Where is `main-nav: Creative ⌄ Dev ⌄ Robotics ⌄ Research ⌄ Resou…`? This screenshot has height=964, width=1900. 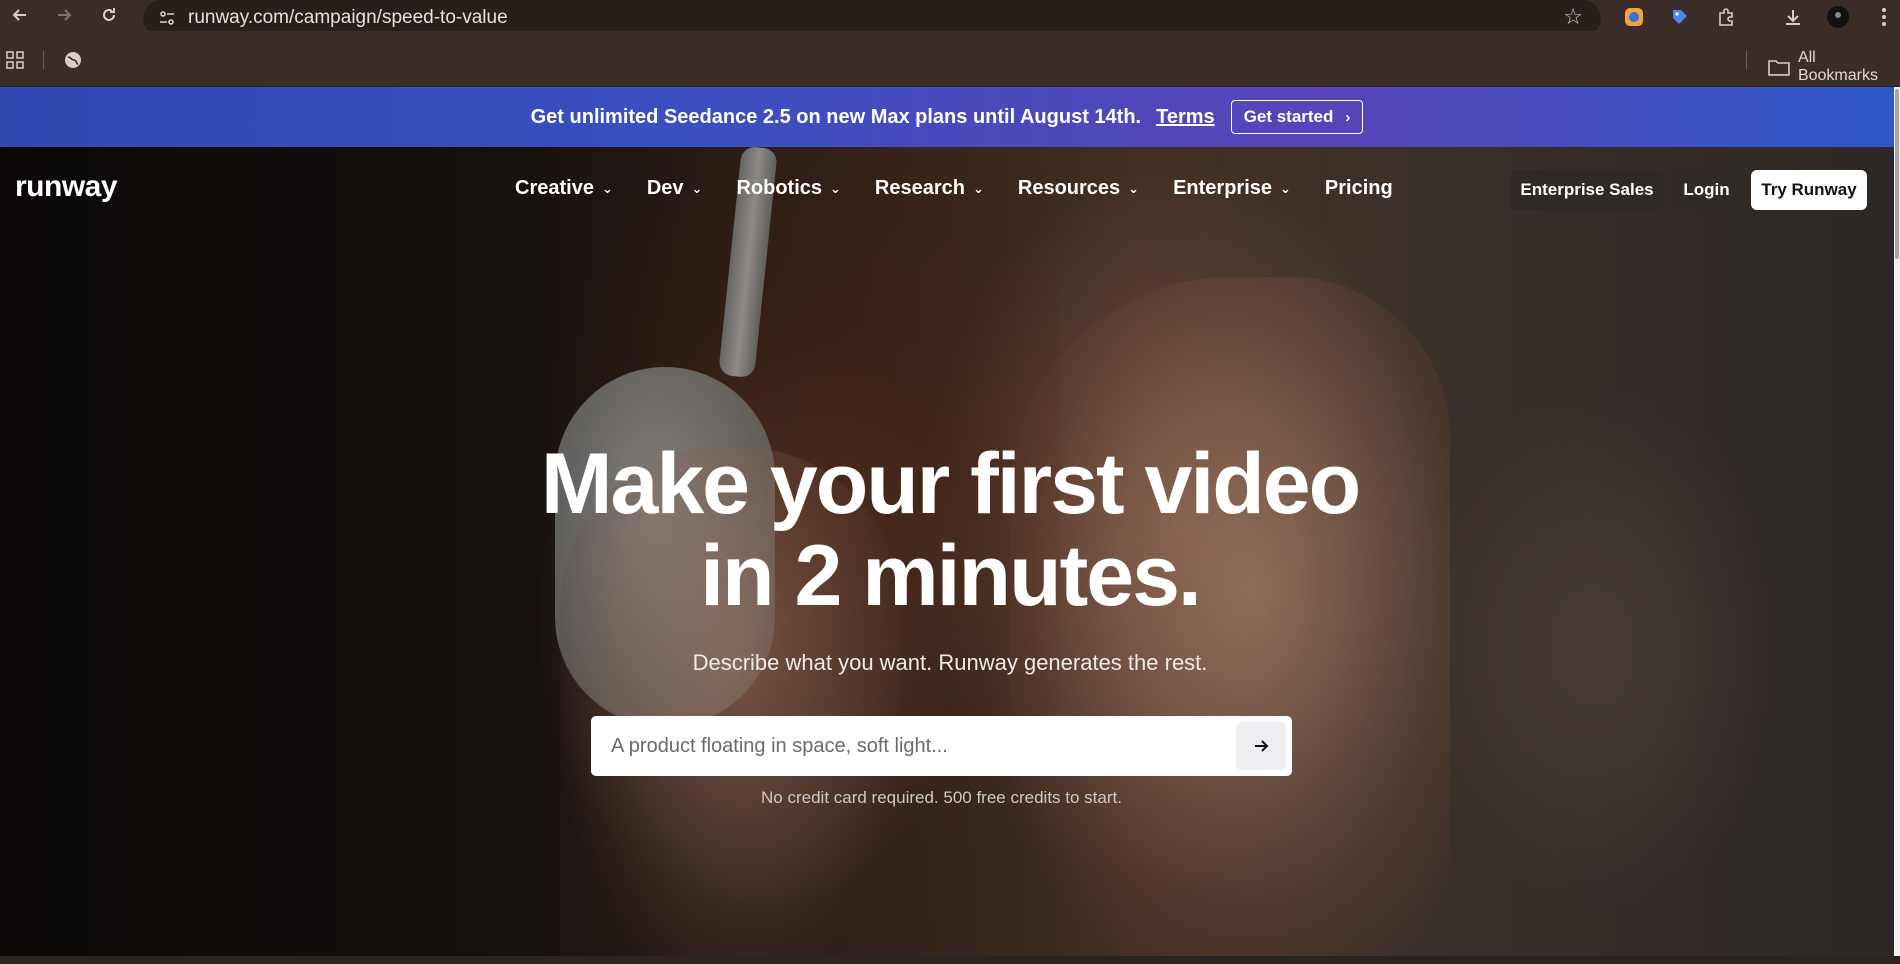
main-nav: Creative ⌄ Dev ⌄ Robotics ⌄ Research ⌄ Resou… is located at coordinates (971, 188).